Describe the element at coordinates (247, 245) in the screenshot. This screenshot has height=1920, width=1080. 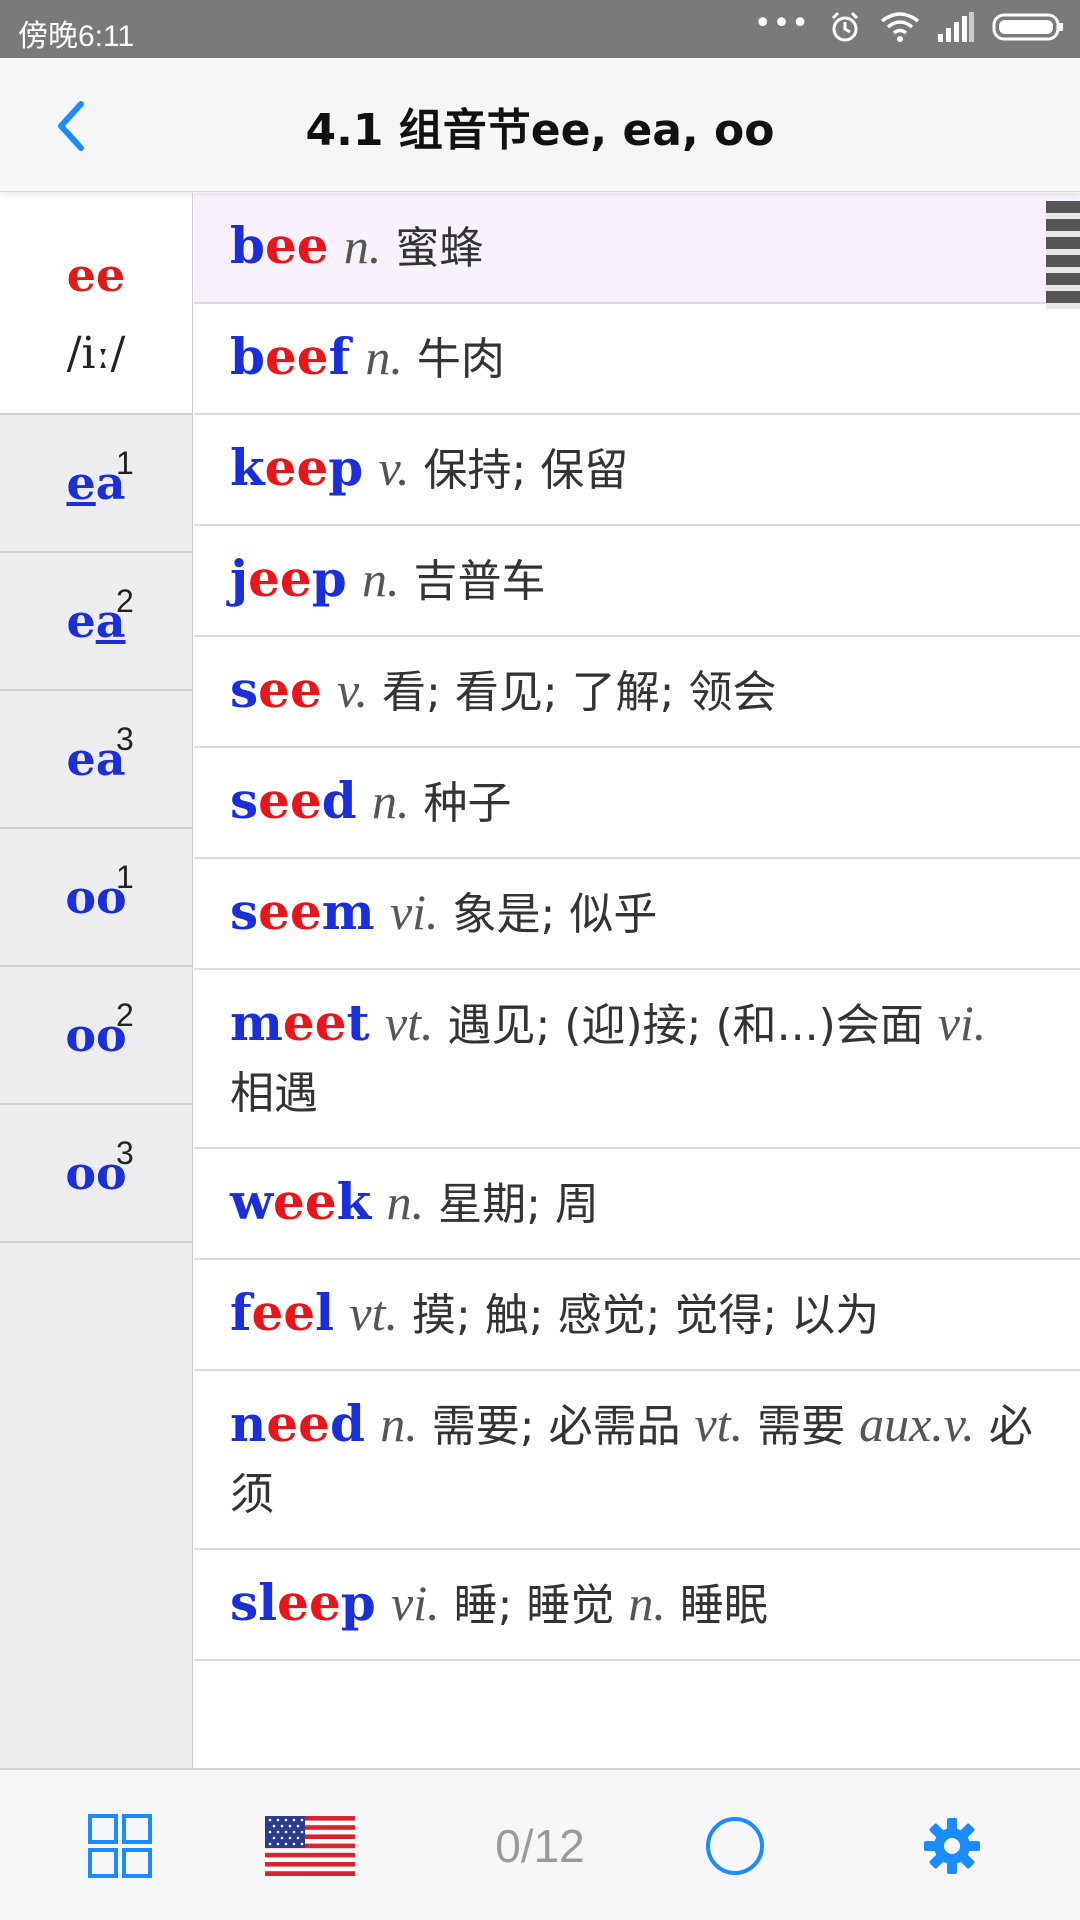
I see `headword-letters: b` at that location.